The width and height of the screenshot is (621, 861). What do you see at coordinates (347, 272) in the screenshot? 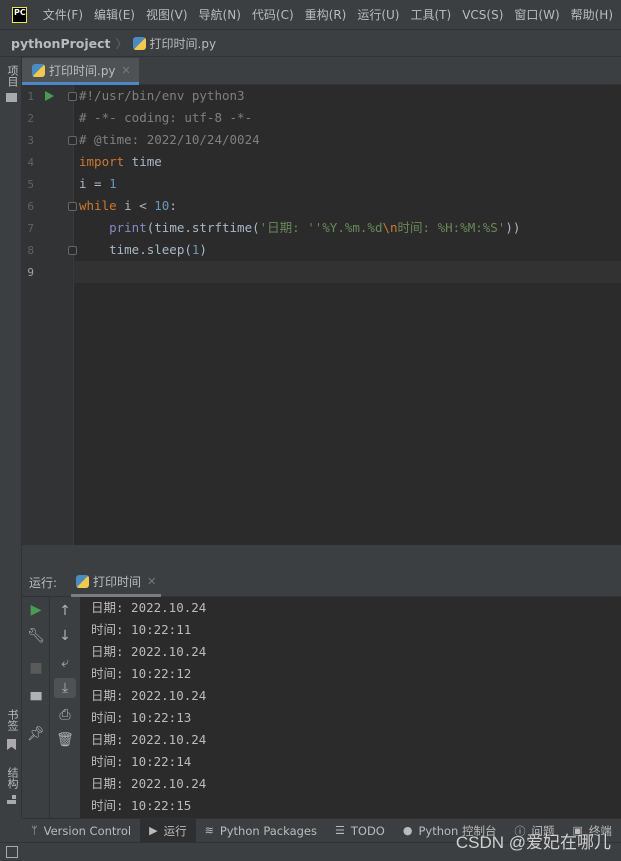
I see `current-line-highlight` at bounding box center [347, 272].